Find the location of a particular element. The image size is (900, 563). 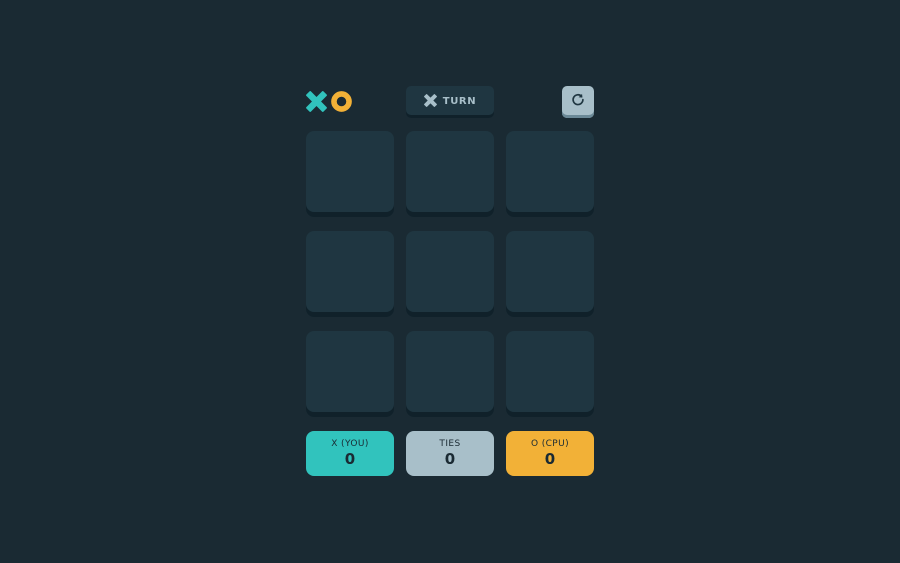

score-o-label: O (CPU) is located at coordinates (550, 444).